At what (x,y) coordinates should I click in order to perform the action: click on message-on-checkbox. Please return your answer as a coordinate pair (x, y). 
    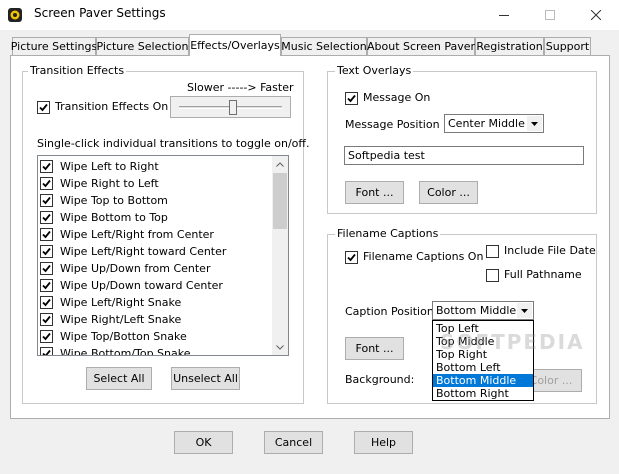
    Looking at the image, I should click on (351, 98).